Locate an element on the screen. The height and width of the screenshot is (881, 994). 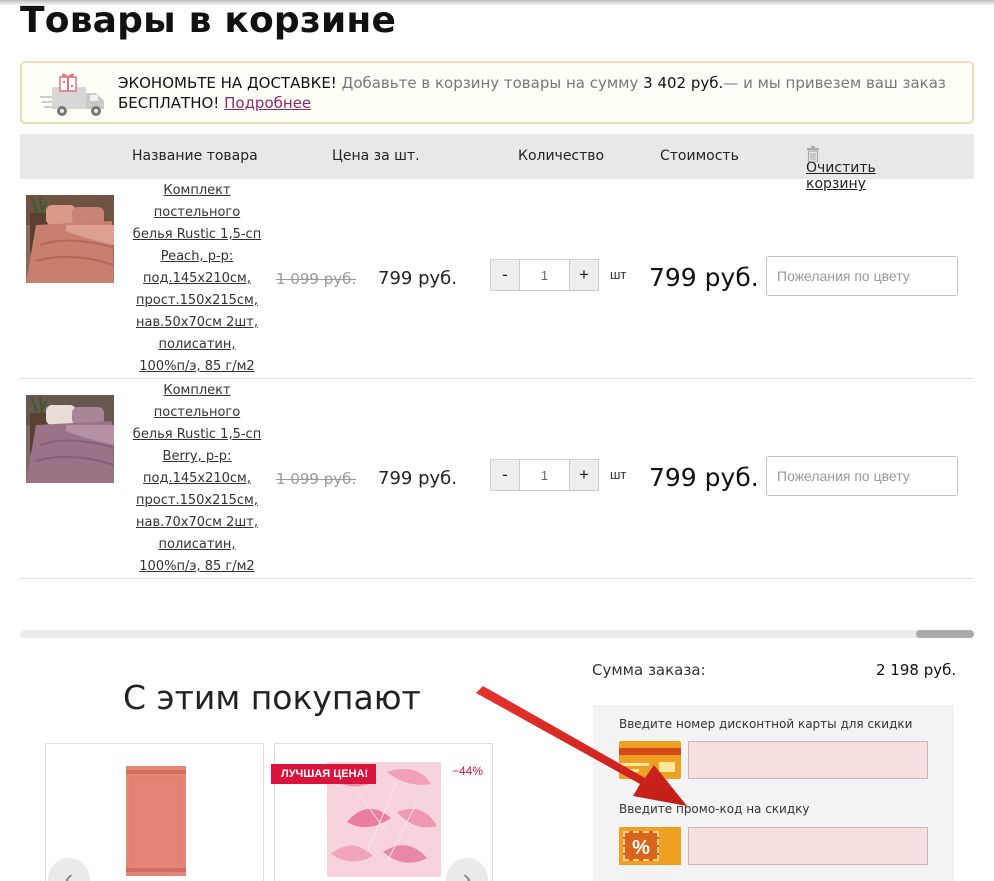
order-sum-value: 2 198 руб. is located at coordinates (916, 670).